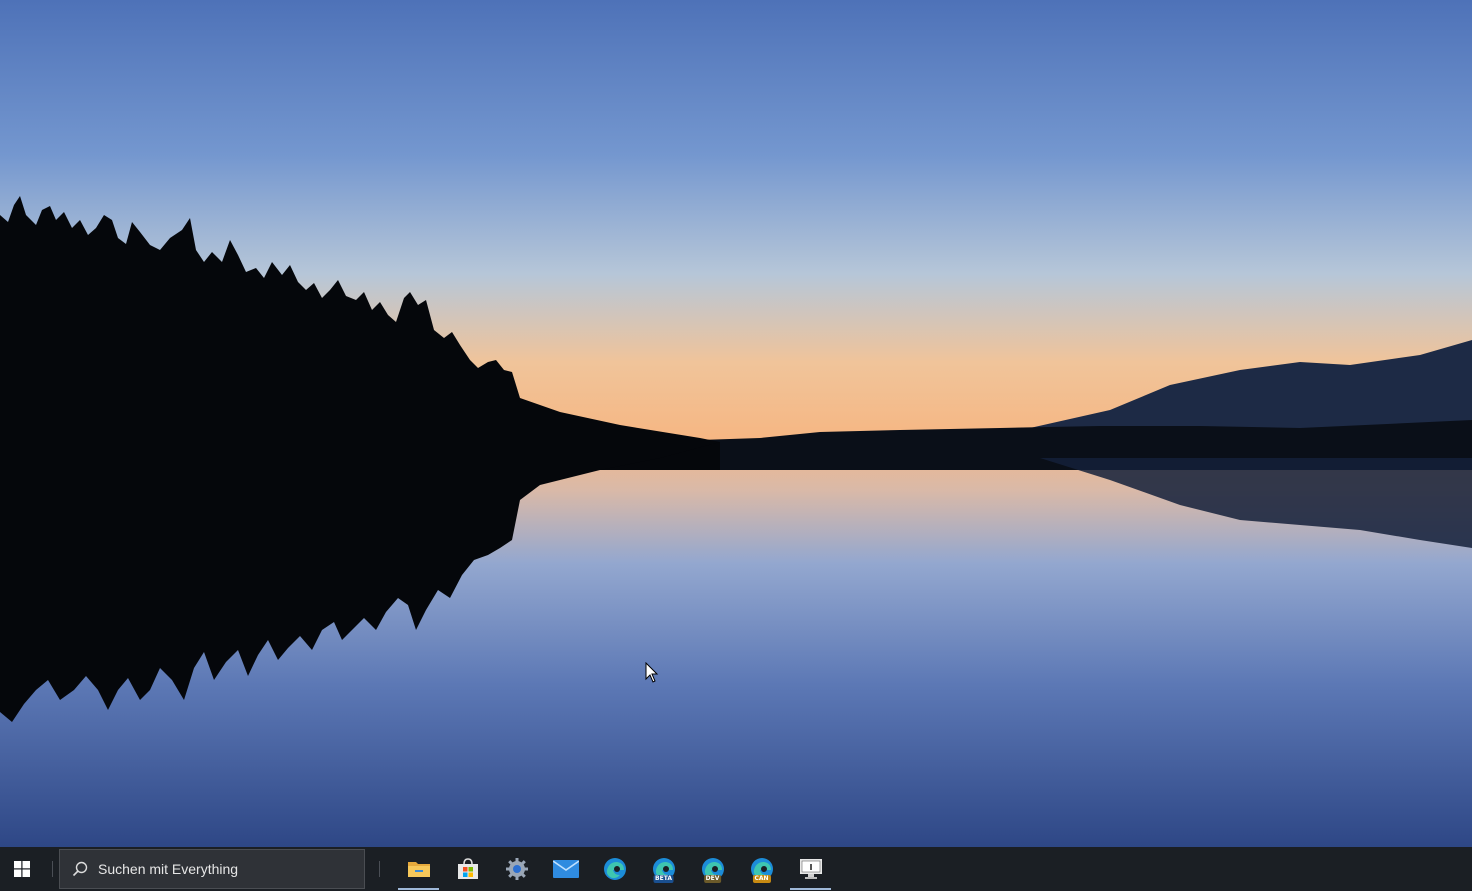  I want to click on taskbar-app-remote-desktop, so click(810, 869).